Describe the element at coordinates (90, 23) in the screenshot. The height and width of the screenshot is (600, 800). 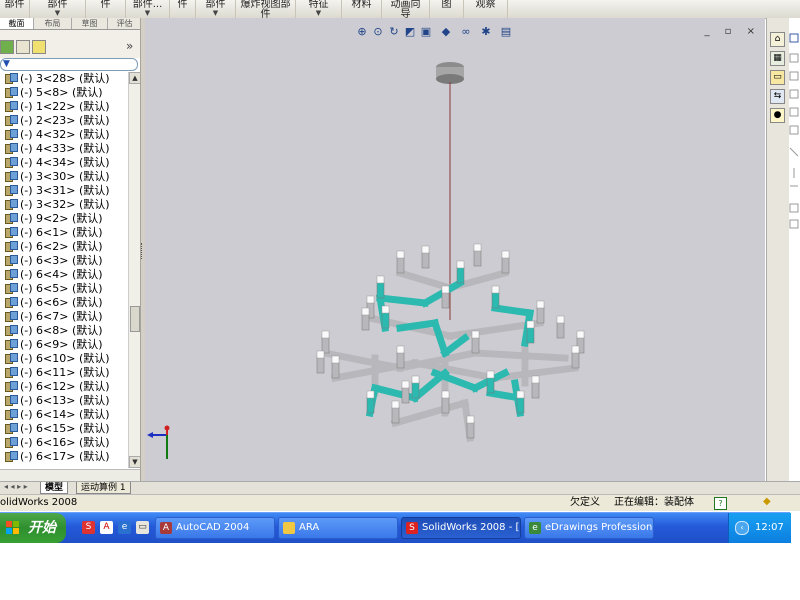
I see `tab-sketch: 草图` at that location.